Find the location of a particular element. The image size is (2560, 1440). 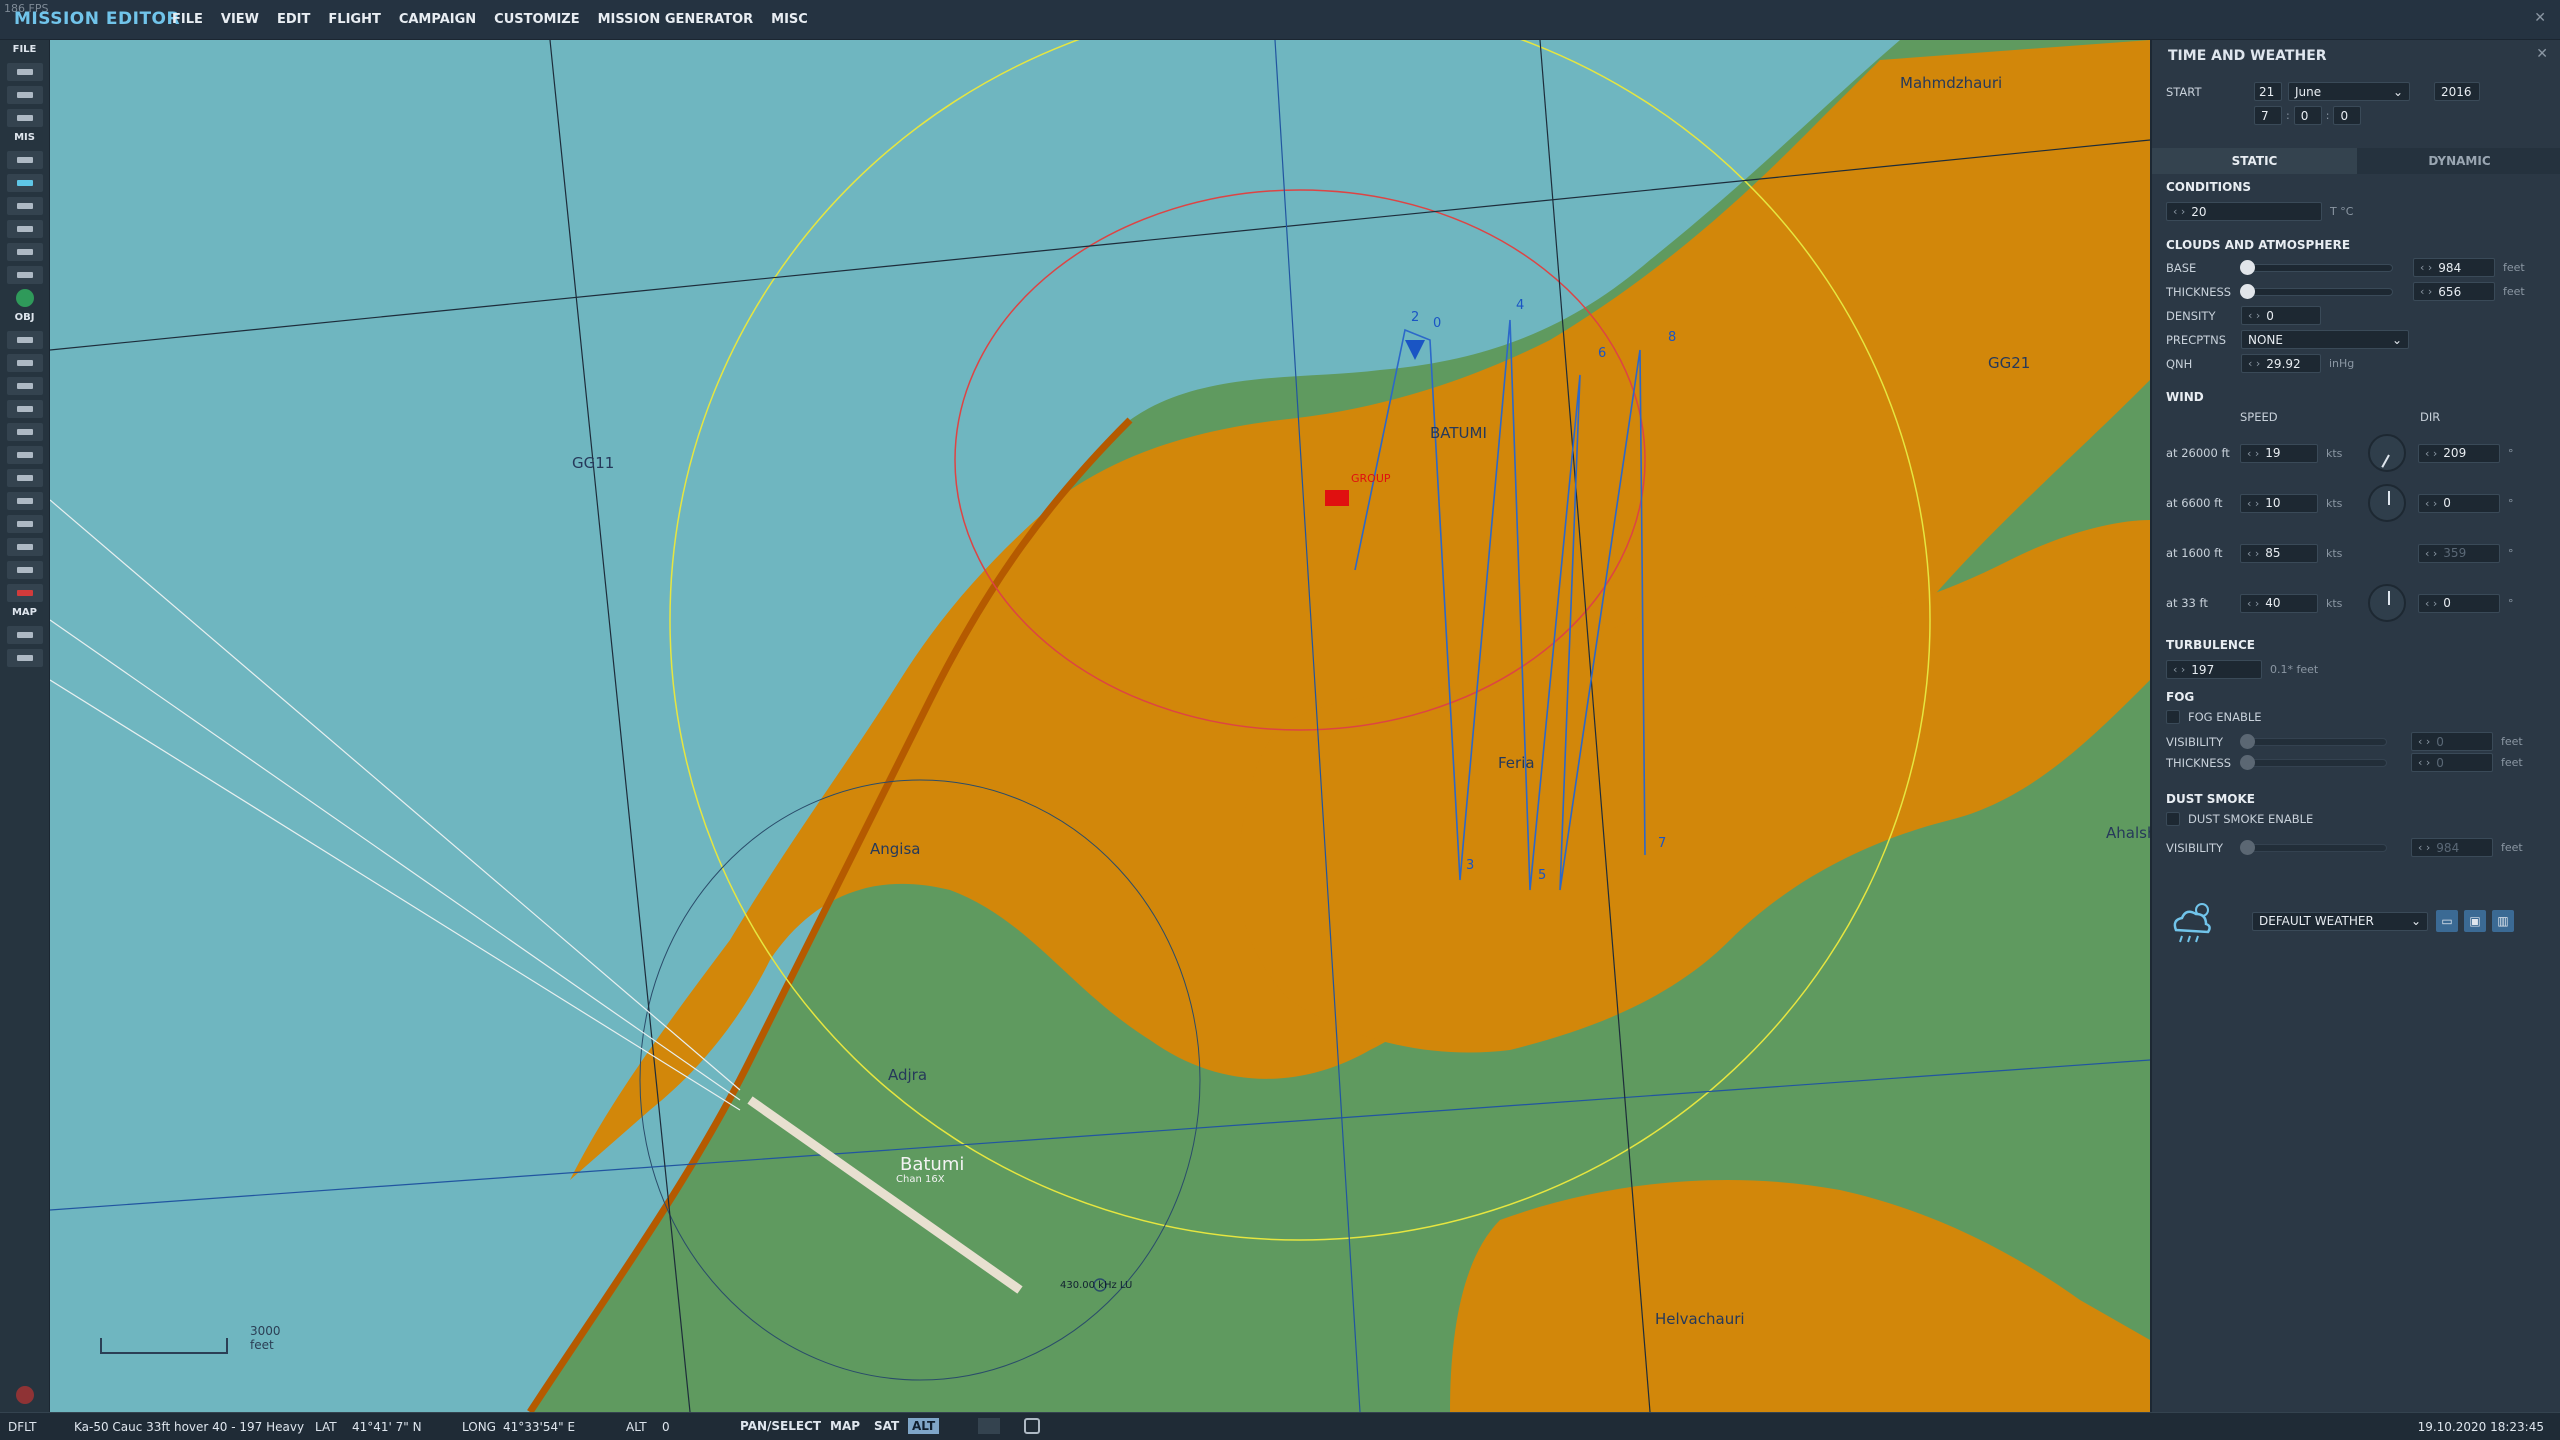

fog-thickness-input: 0 is located at coordinates (2452, 762).